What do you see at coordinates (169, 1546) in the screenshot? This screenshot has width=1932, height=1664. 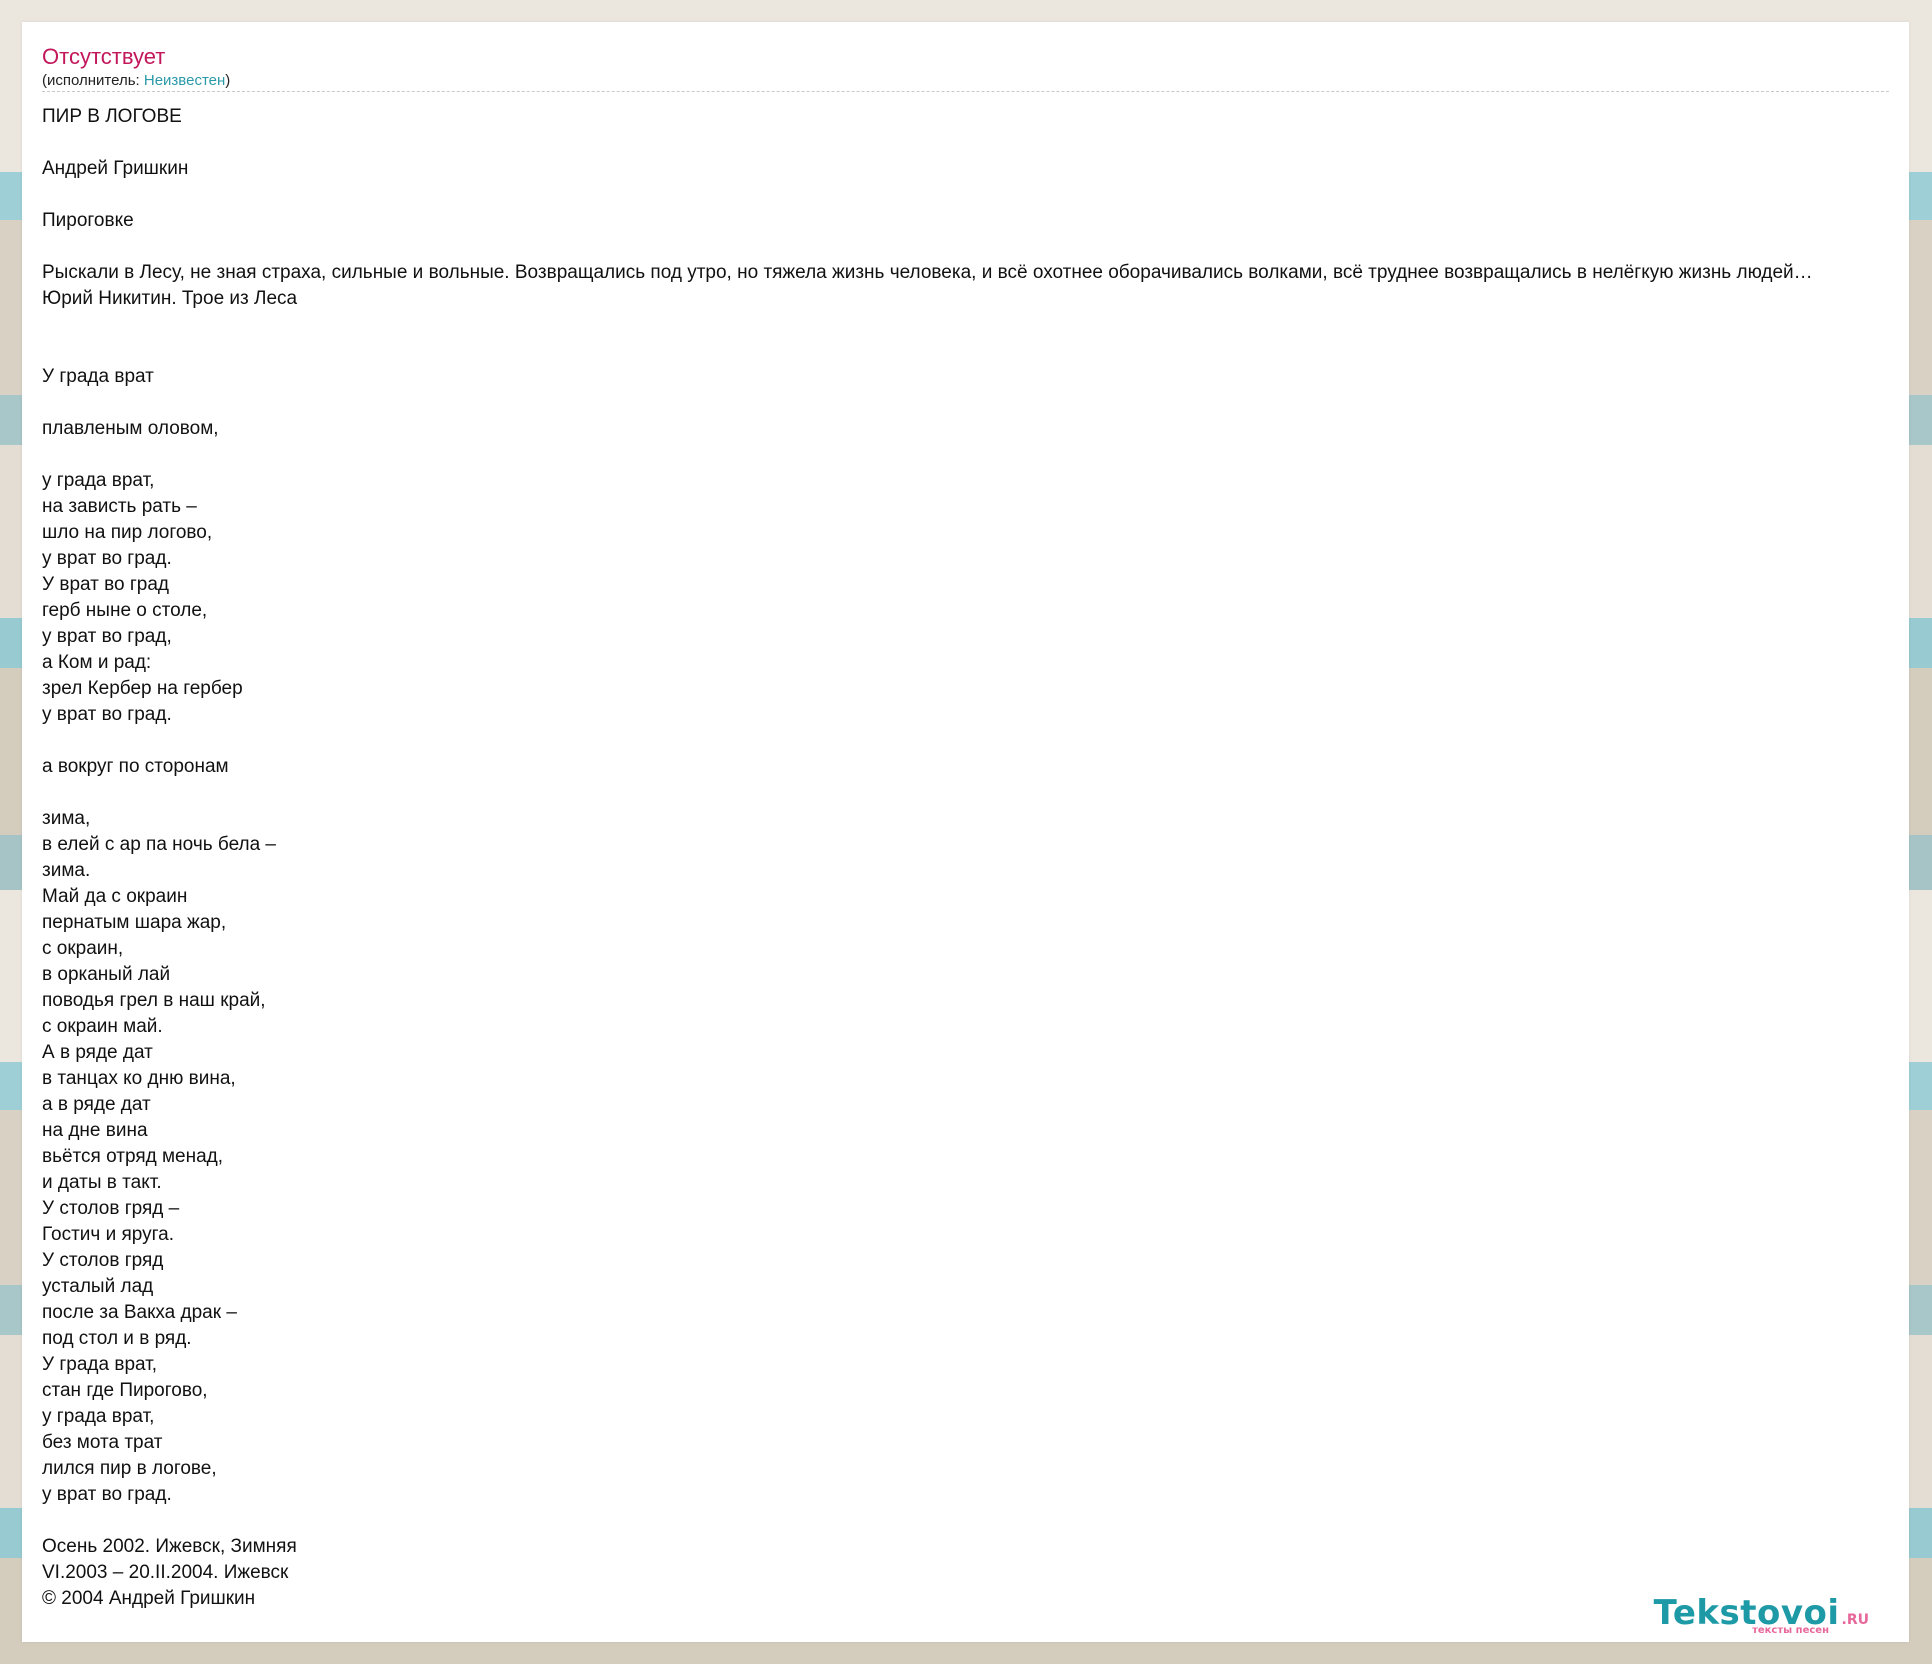 I see `lyric-line: Осень 2002. Ижевск, Зимняя` at bounding box center [169, 1546].